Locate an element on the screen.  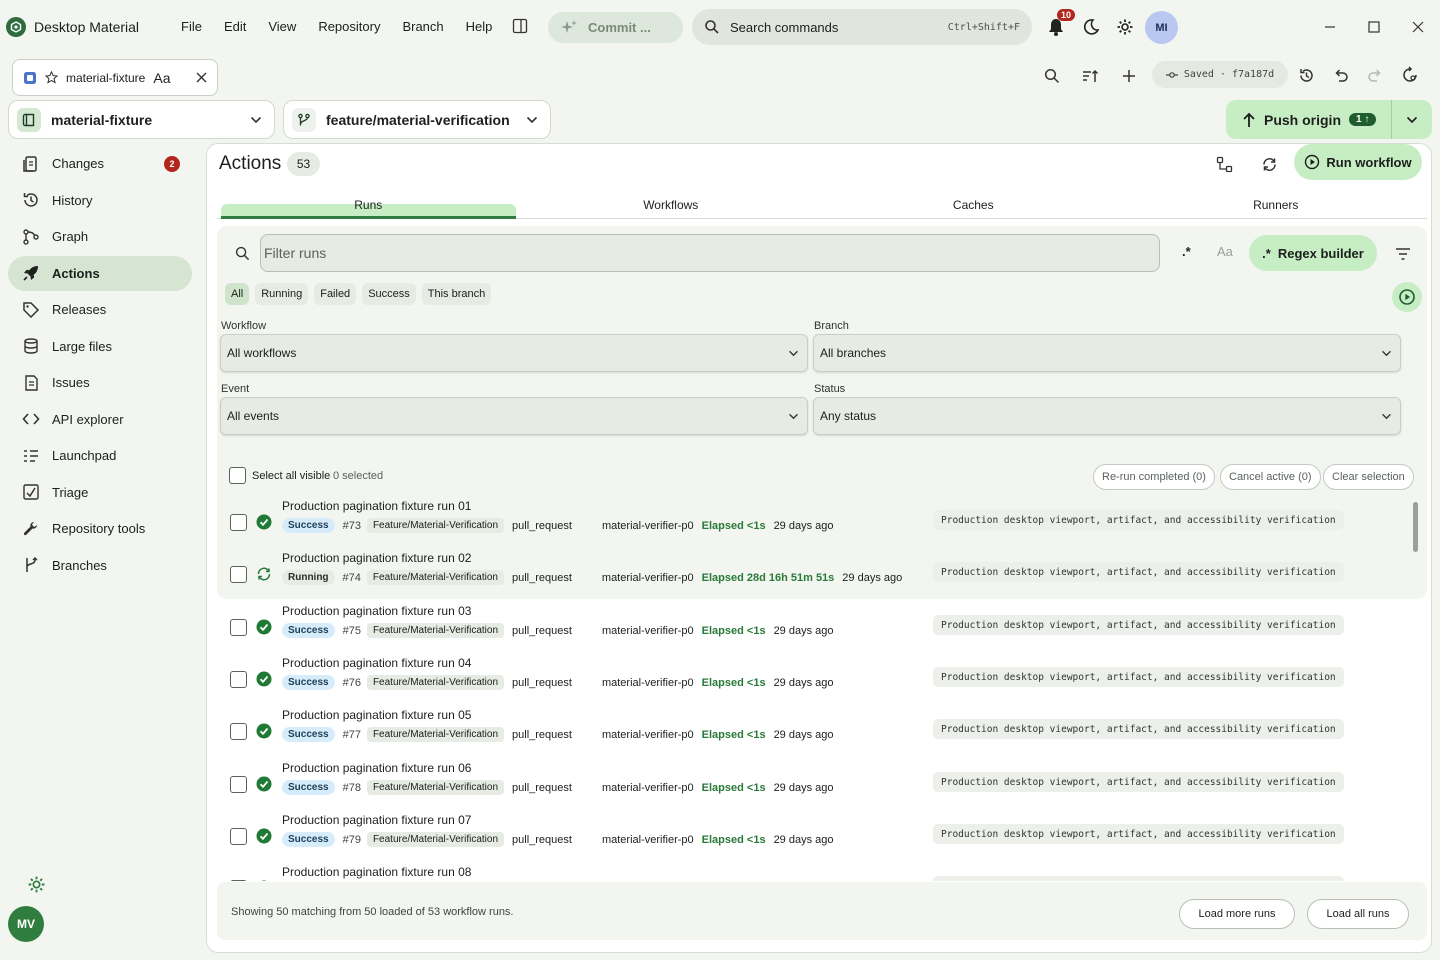
run-title: Production pagination fixture run 07 is located at coordinates (376, 820).